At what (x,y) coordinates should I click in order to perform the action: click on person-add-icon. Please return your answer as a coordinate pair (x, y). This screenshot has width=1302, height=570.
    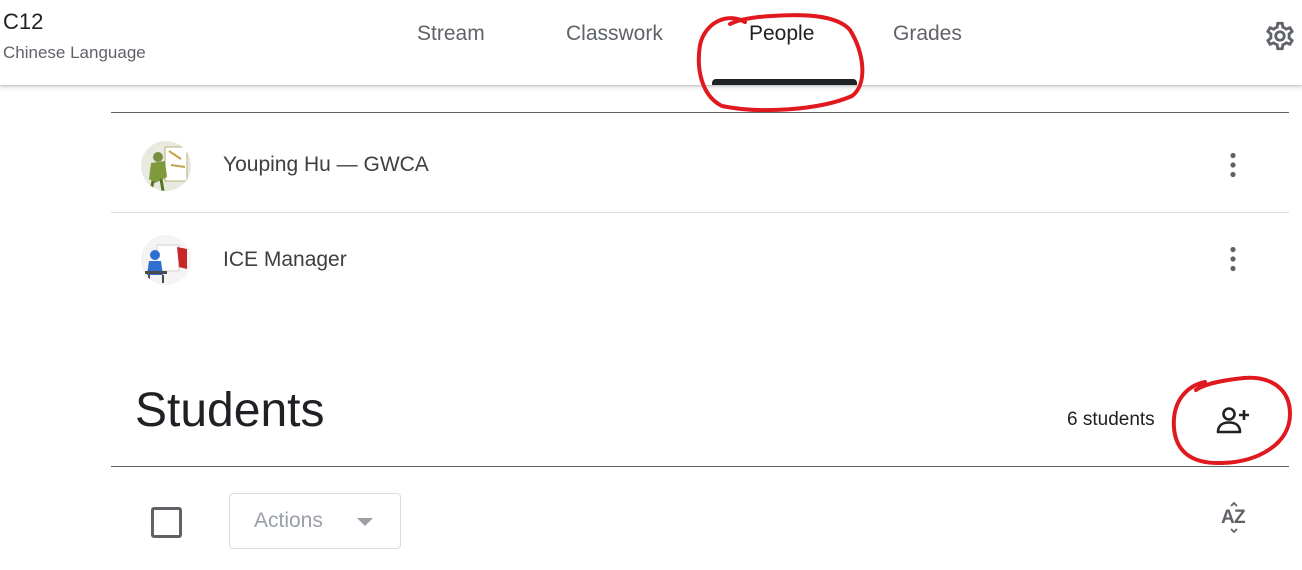
    Looking at the image, I should click on (1232, 420).